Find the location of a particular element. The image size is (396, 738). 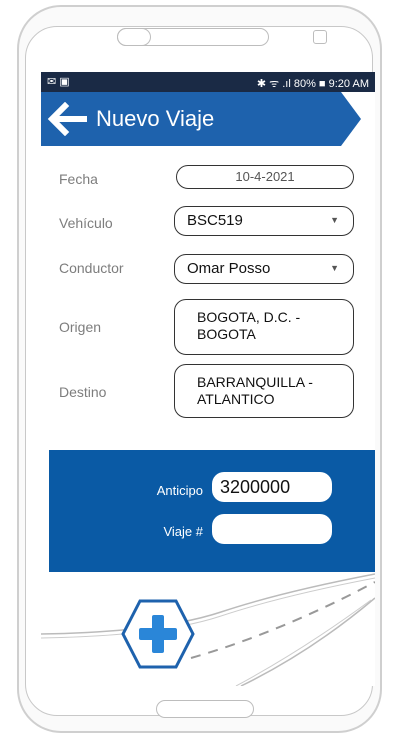

viaje-label: Viaje # is located at coordinates (183, 531).